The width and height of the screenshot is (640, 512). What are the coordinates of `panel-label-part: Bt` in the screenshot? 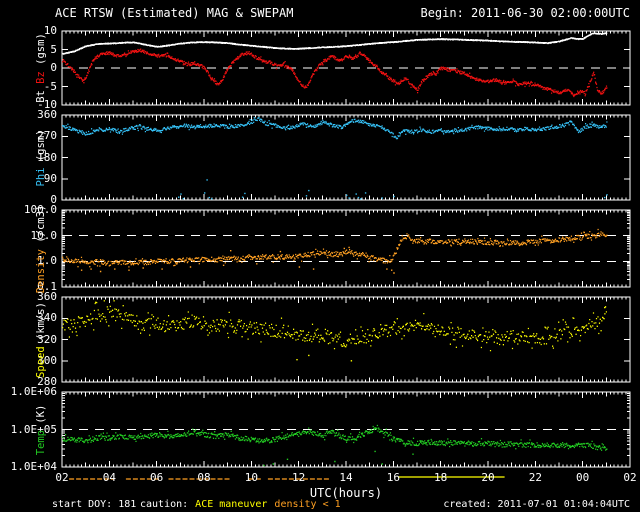 It's located at (41, 93).